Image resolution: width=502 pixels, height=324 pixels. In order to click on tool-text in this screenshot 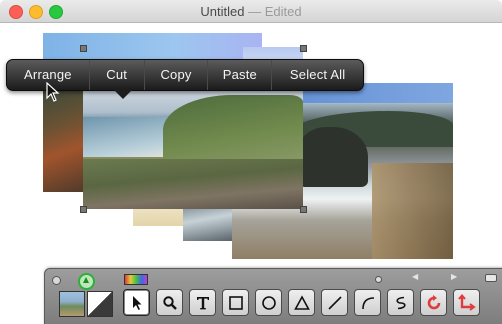, I will do `click(202, 302)`.